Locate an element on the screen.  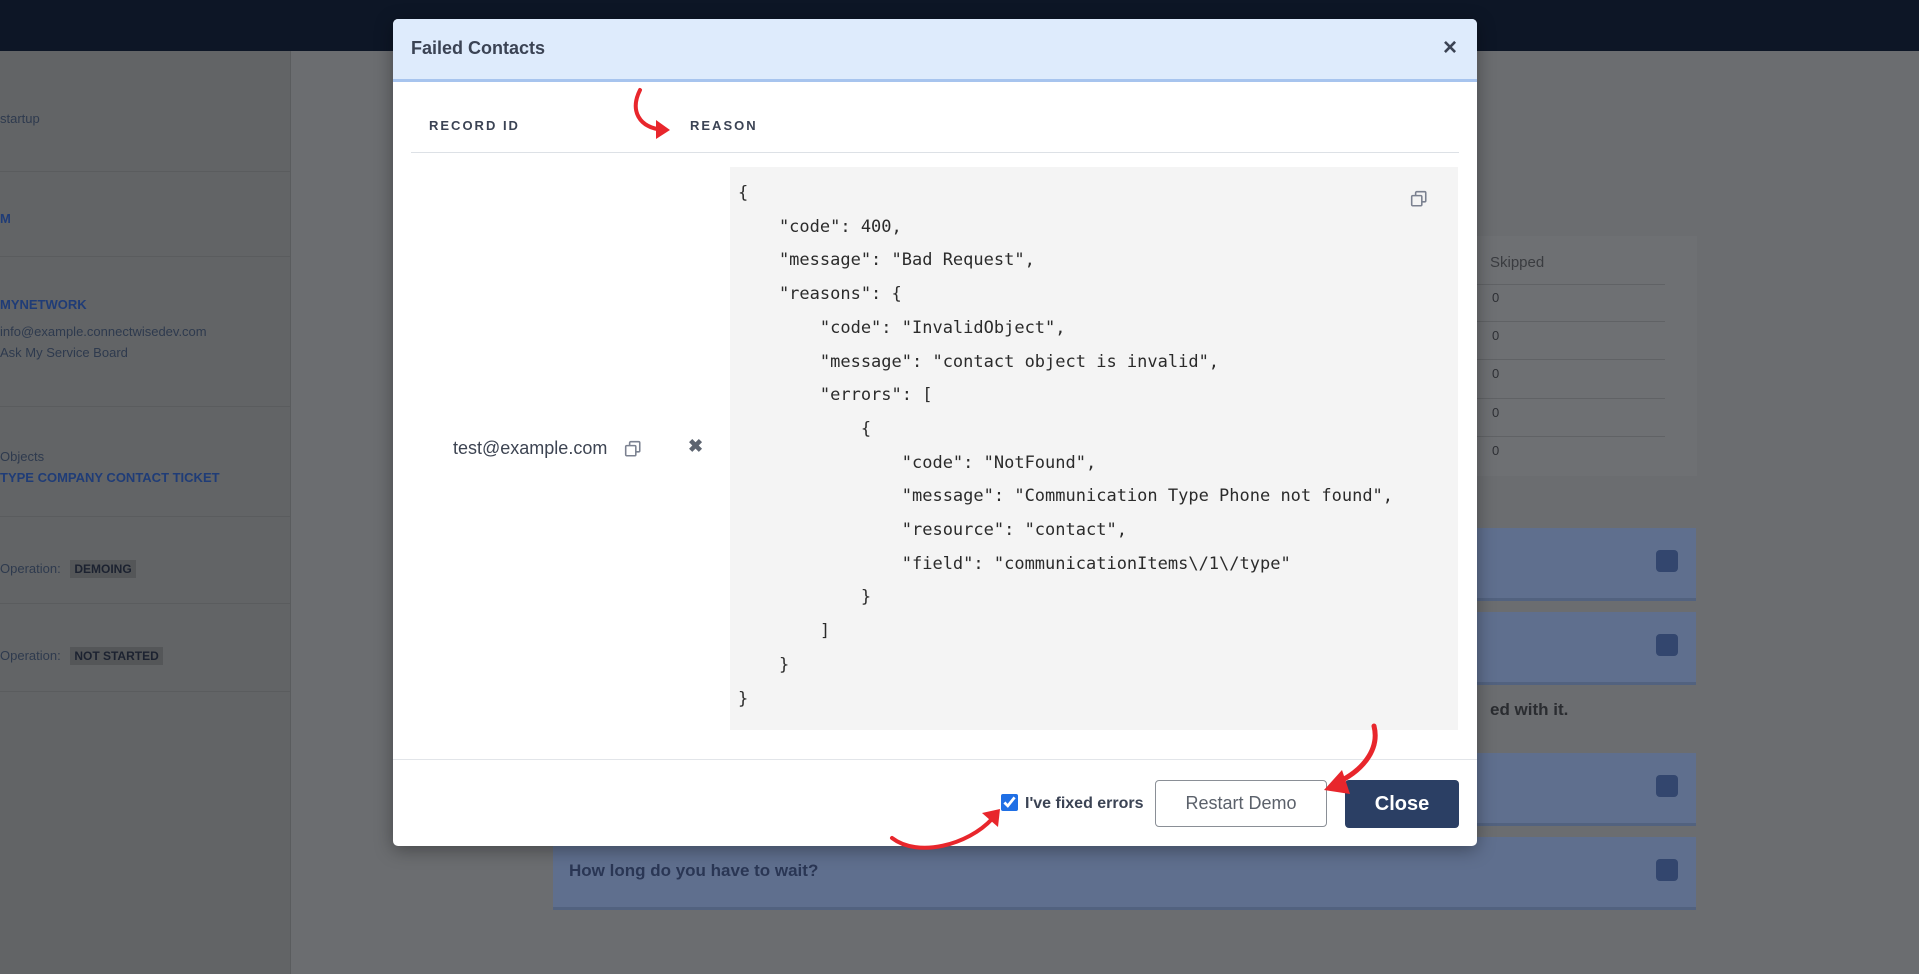
column-header-record-id: RECORD ID is located at coordinates (474, 125).